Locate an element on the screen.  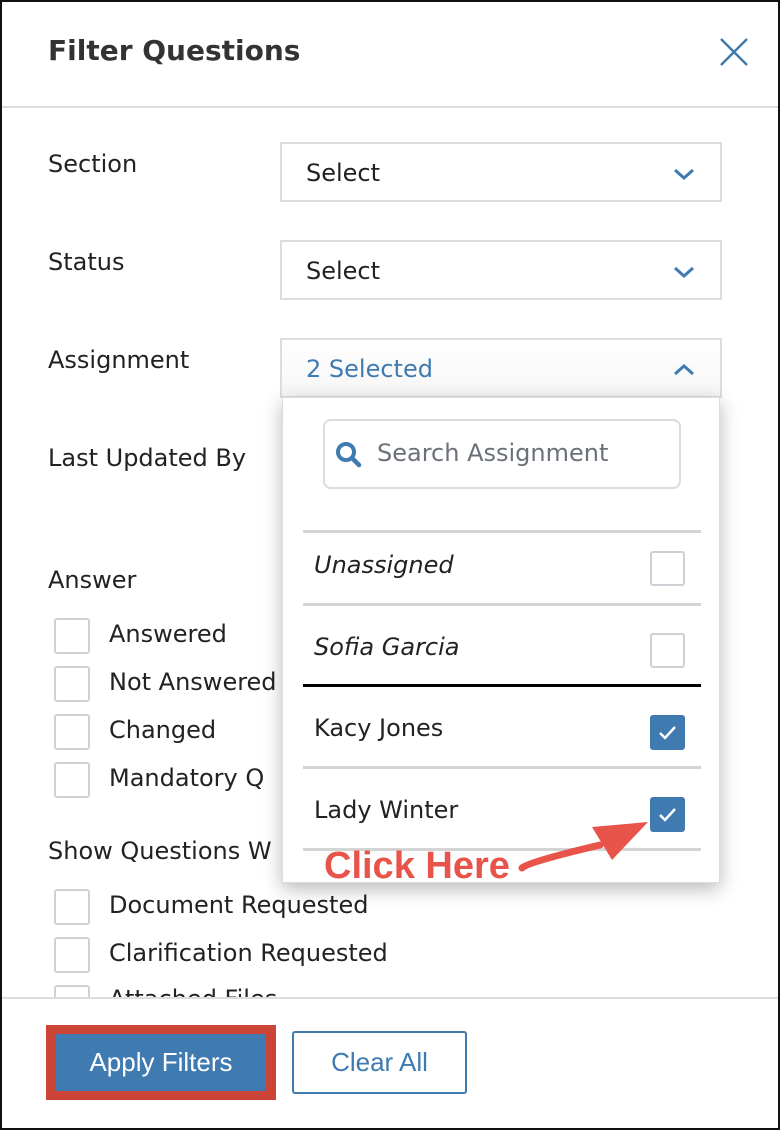
status-select: Select is located at coordinates (501, 270).